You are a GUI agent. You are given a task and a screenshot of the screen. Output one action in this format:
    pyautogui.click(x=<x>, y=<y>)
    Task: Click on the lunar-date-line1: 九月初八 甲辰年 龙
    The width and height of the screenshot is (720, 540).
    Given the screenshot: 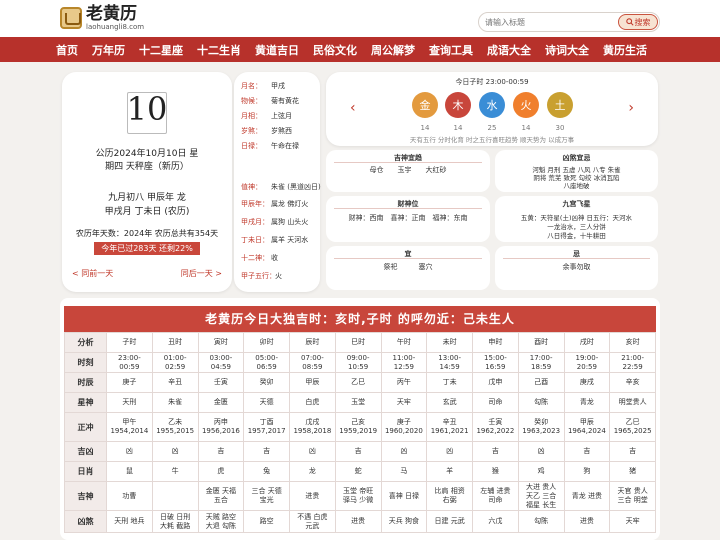 What is the action you would take?
    pyautogui.click(x=147, y=198)
    